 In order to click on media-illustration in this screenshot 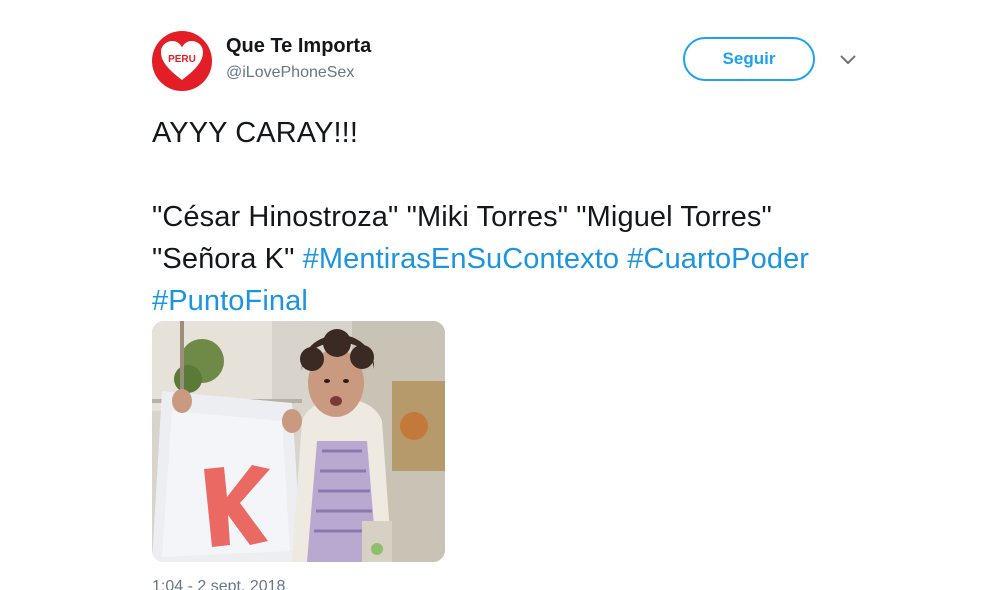, I will do `click(298, 441)`.